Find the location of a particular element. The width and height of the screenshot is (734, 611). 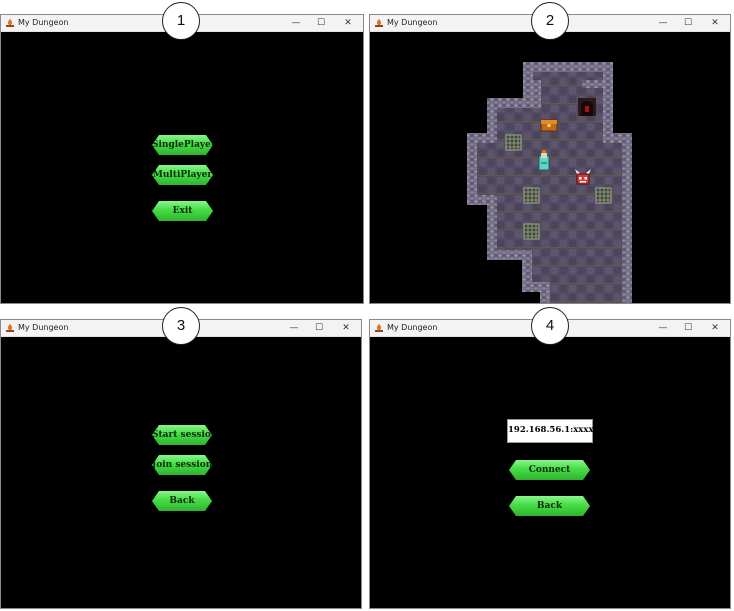

treasure-chest-icon is located at coordinates (549, 125).